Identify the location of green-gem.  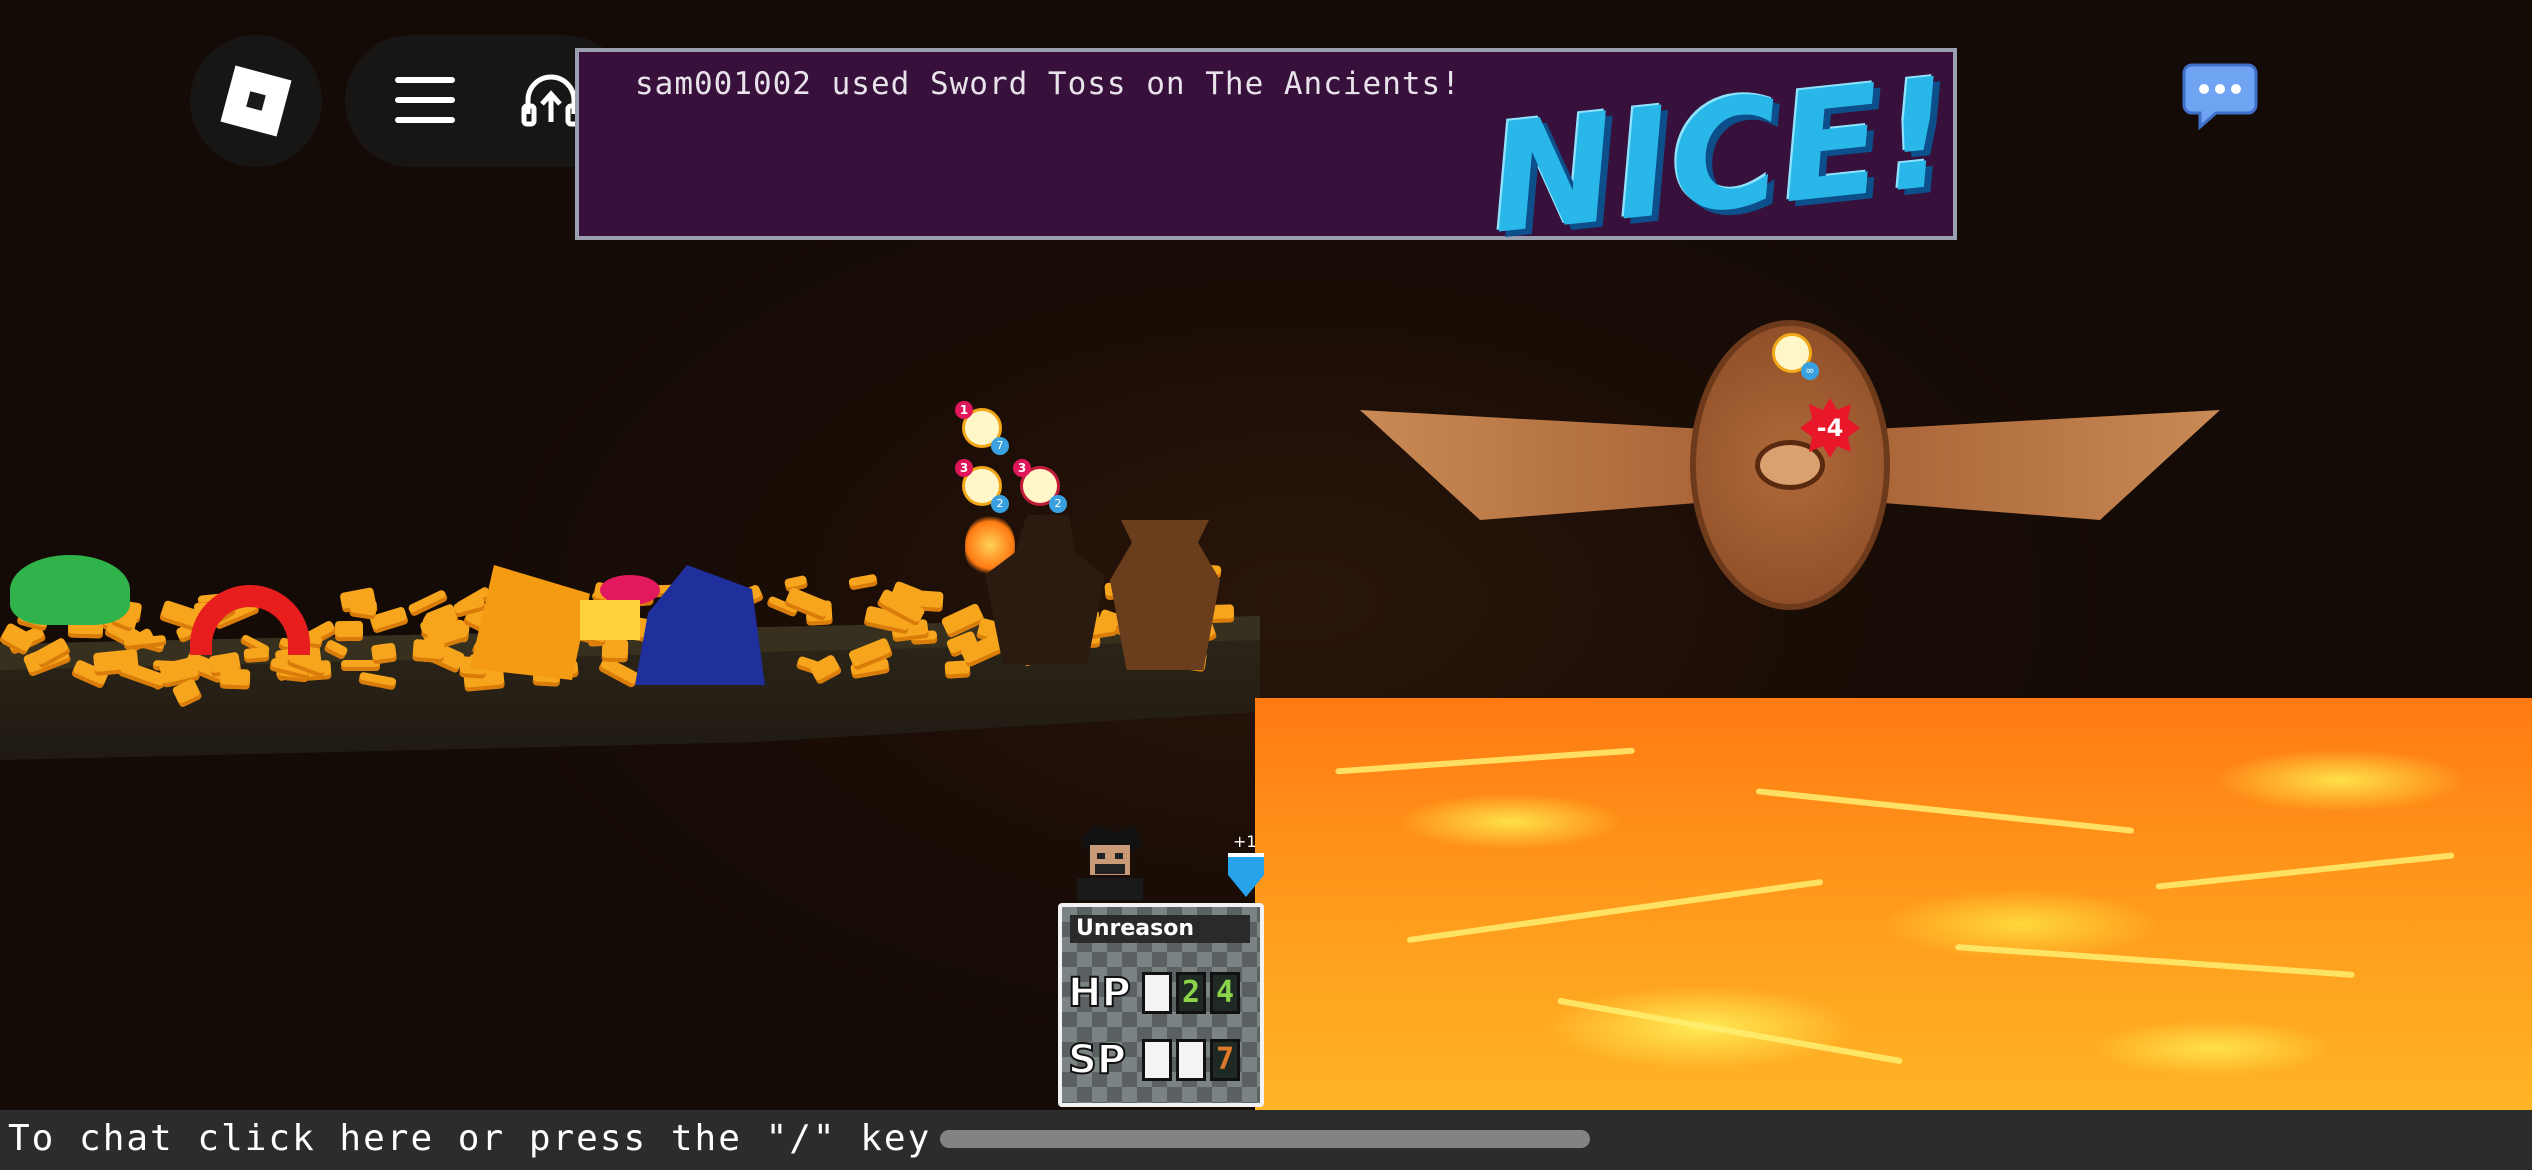
(70, 590).